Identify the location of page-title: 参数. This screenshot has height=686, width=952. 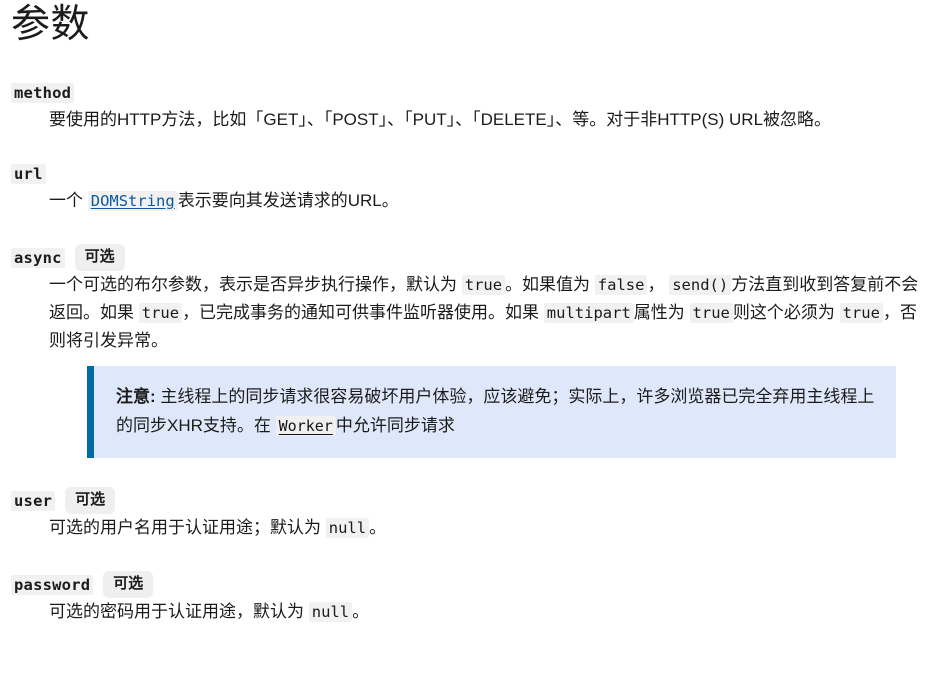
(51, 24).